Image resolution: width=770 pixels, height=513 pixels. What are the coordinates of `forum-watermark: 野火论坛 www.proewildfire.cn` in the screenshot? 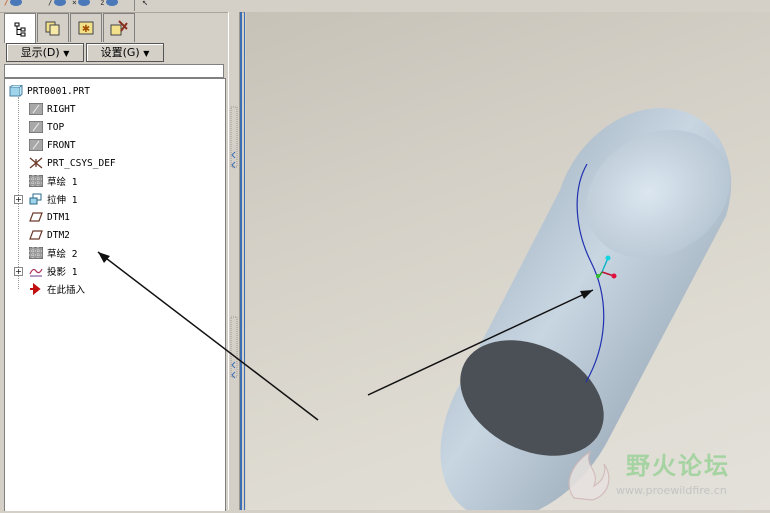 It's located at (662, 473).